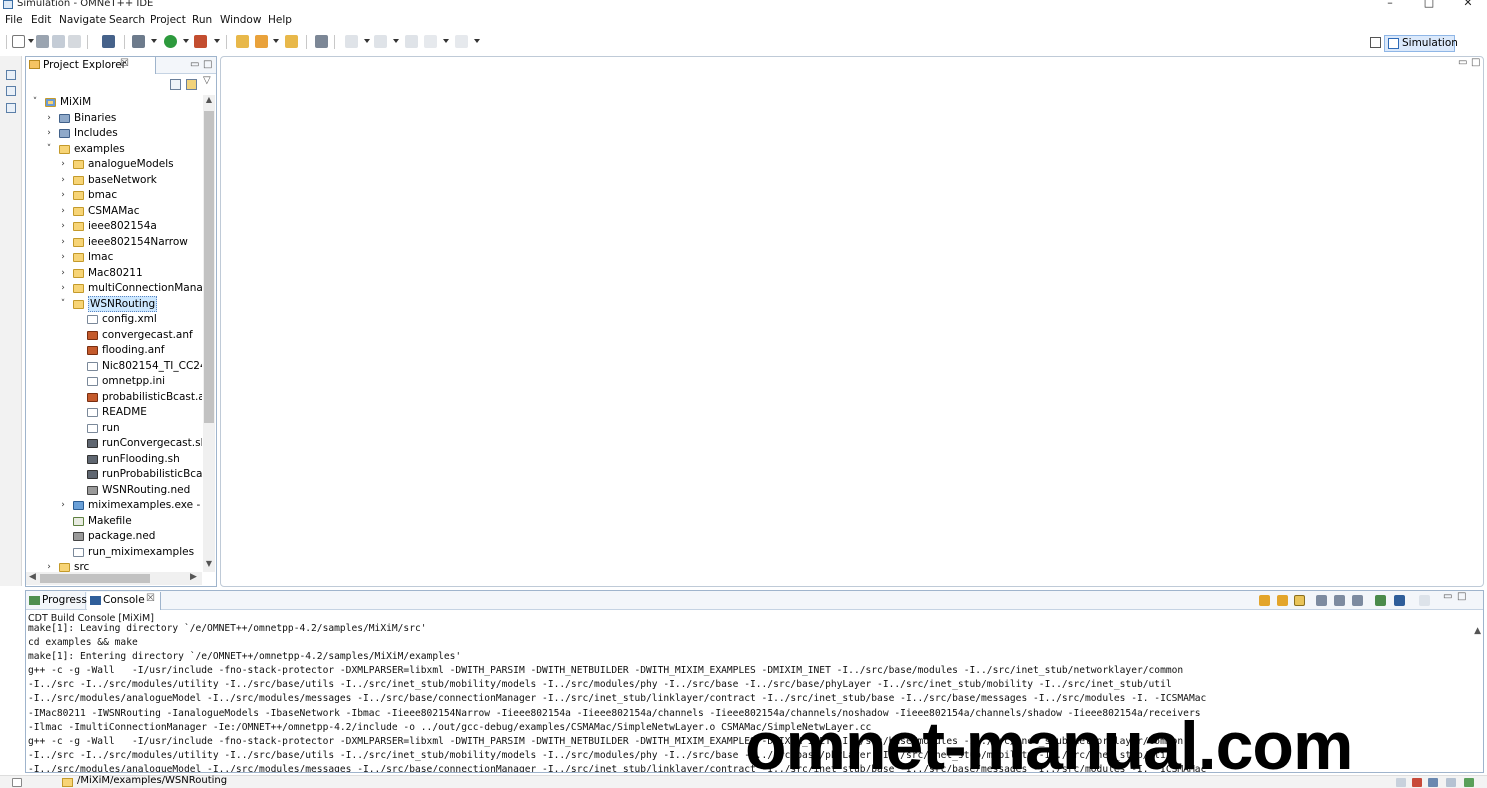 This screenshot has width=1487, height=788. I want to click on scroll-lock-down-icon, so click(1264, 600).